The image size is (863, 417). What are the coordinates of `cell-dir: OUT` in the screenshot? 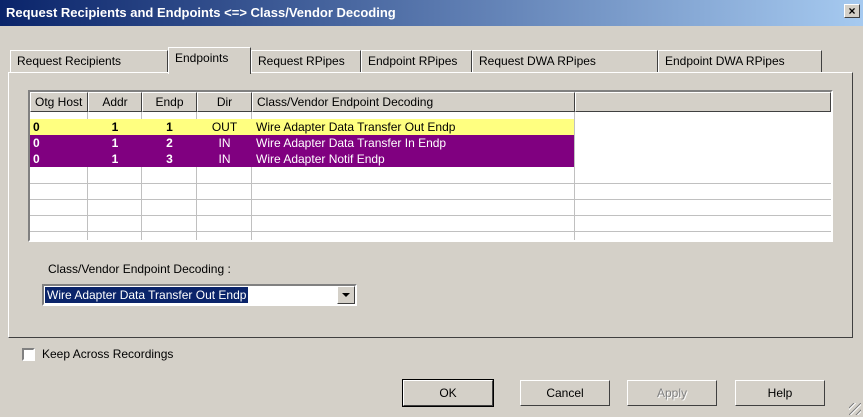 It's located at (224, 127).